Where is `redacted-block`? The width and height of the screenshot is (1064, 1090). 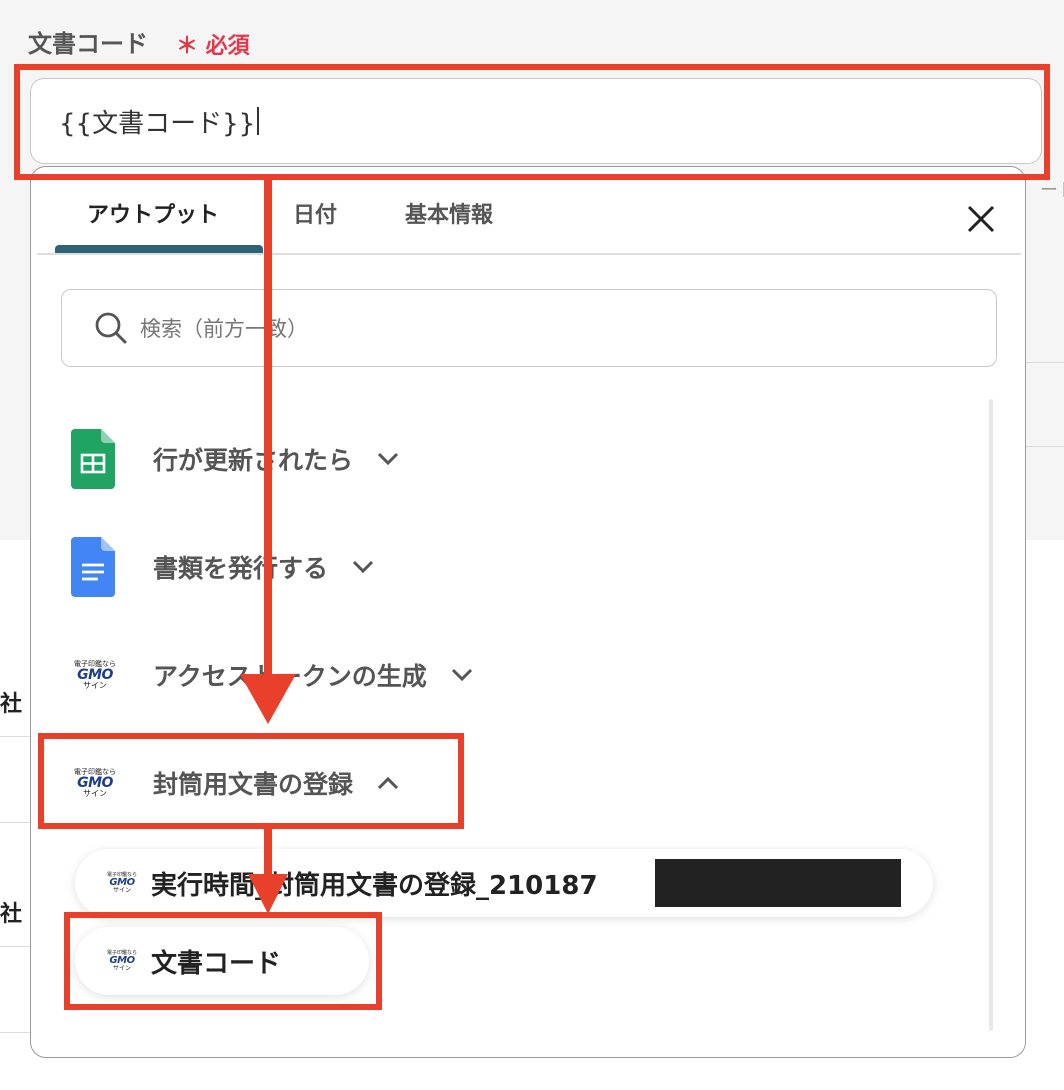
redacted-block is located at coordinates (778, 883).